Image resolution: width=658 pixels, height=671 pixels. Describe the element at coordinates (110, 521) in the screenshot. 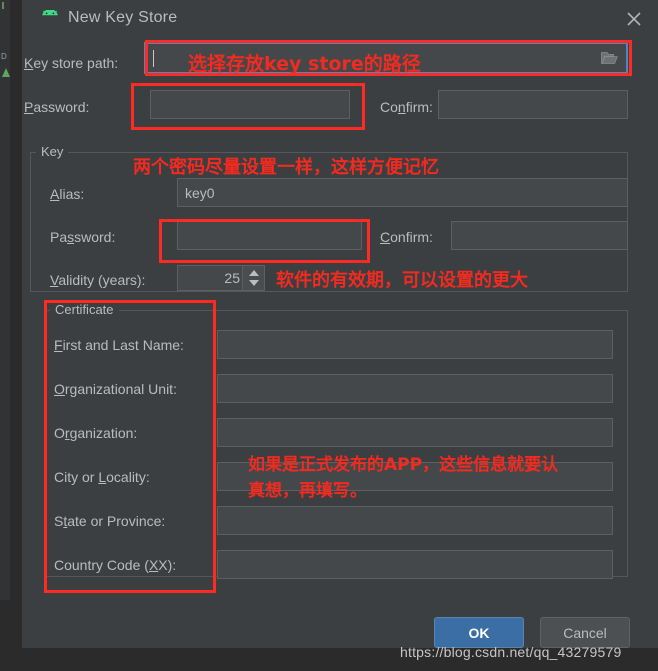

I see `cert-state-province-label: State or Province:` at that location.